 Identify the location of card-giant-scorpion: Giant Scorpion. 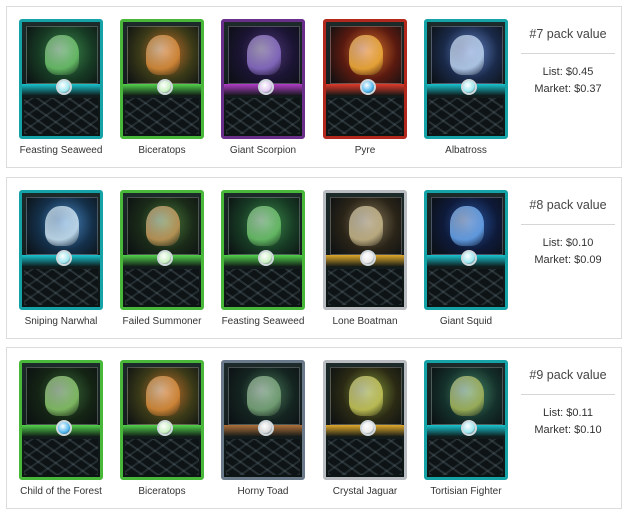
(263, 87).